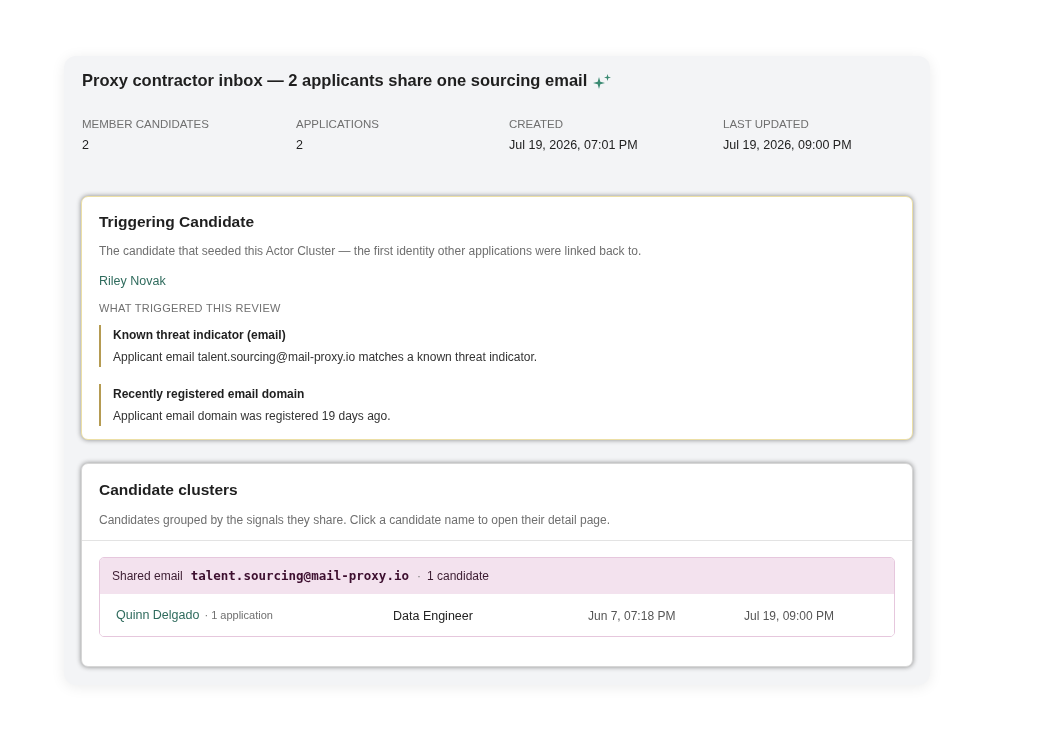 The width and height of the screenshot is (1056, 743). Describe the element at coordinates (132, 281) in the screenshot. I see `candidate-link: Riley Novak` at that location.